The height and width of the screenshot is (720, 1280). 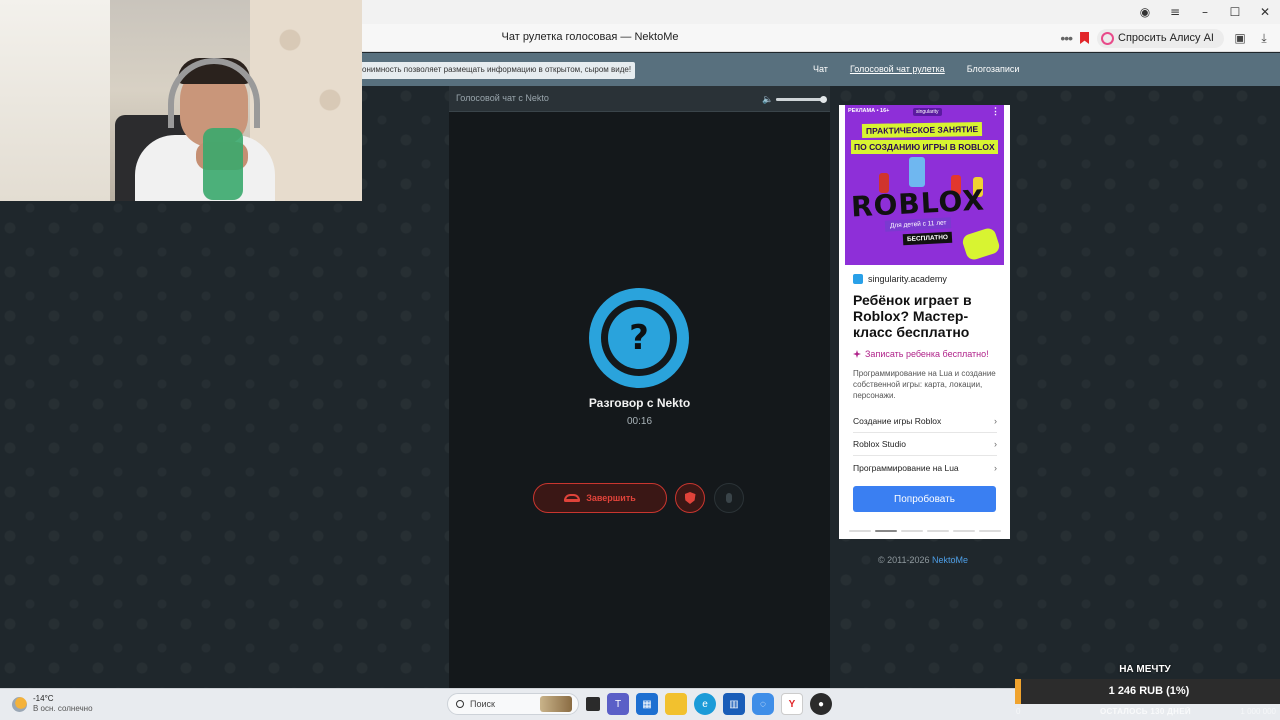 What do you see at coordinates (1258, 711) in the screenshot?
I see `donation-max: 1 000 000` at bounding box center [1258, 711].